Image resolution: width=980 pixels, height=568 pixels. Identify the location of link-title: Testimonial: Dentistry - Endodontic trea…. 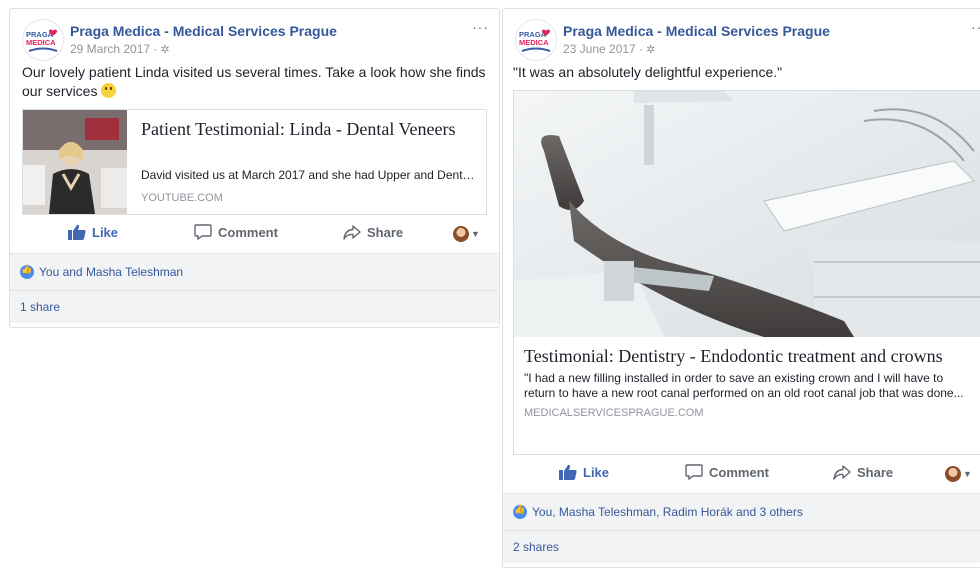
(749, 356).